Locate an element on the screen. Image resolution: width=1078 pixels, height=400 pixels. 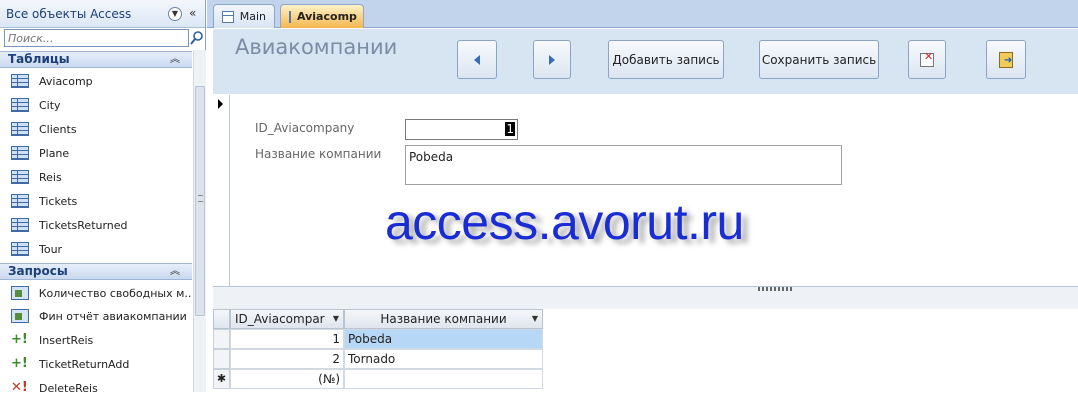
nav-item-label: City is located at coordinates (50, 105).